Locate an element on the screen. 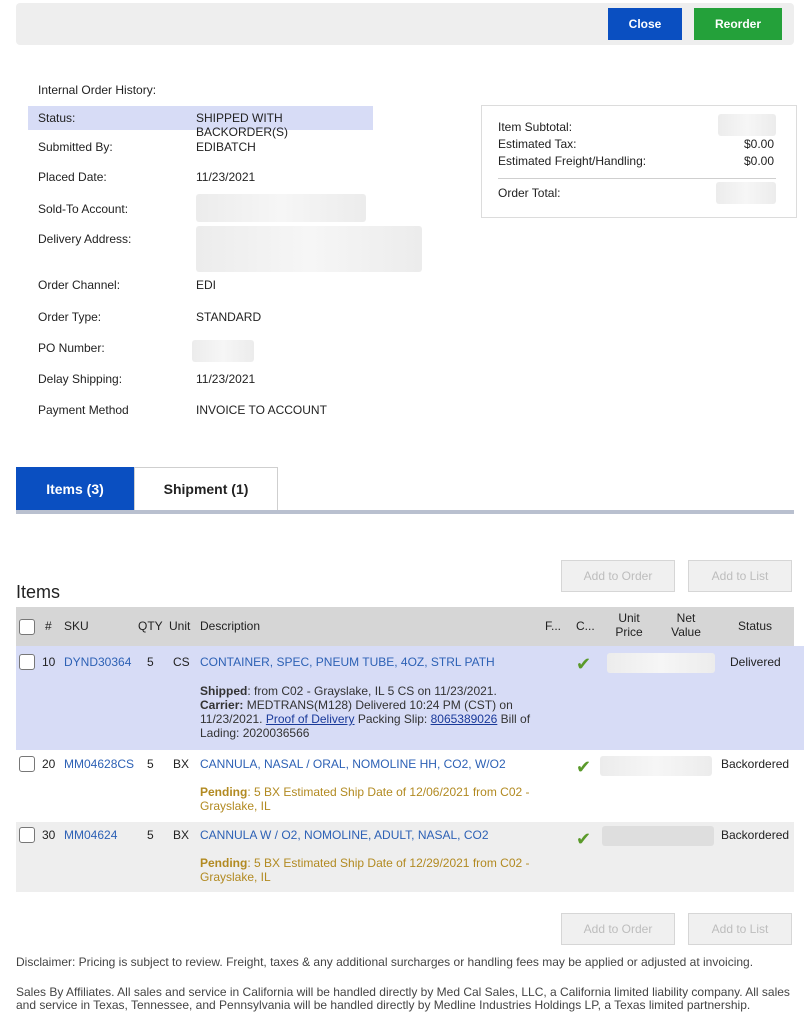 The height and width of the screenshot is (1024, 808). items-section-title: Items is located at coordinates (38, 592).